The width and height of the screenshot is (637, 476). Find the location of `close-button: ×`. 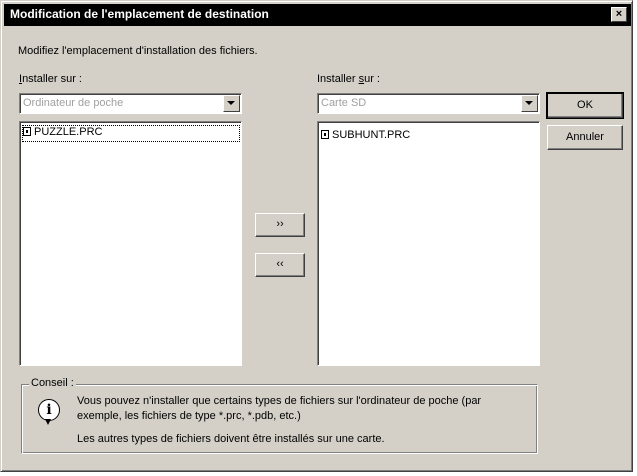

close-button: × is located at coordinates (619, 14).